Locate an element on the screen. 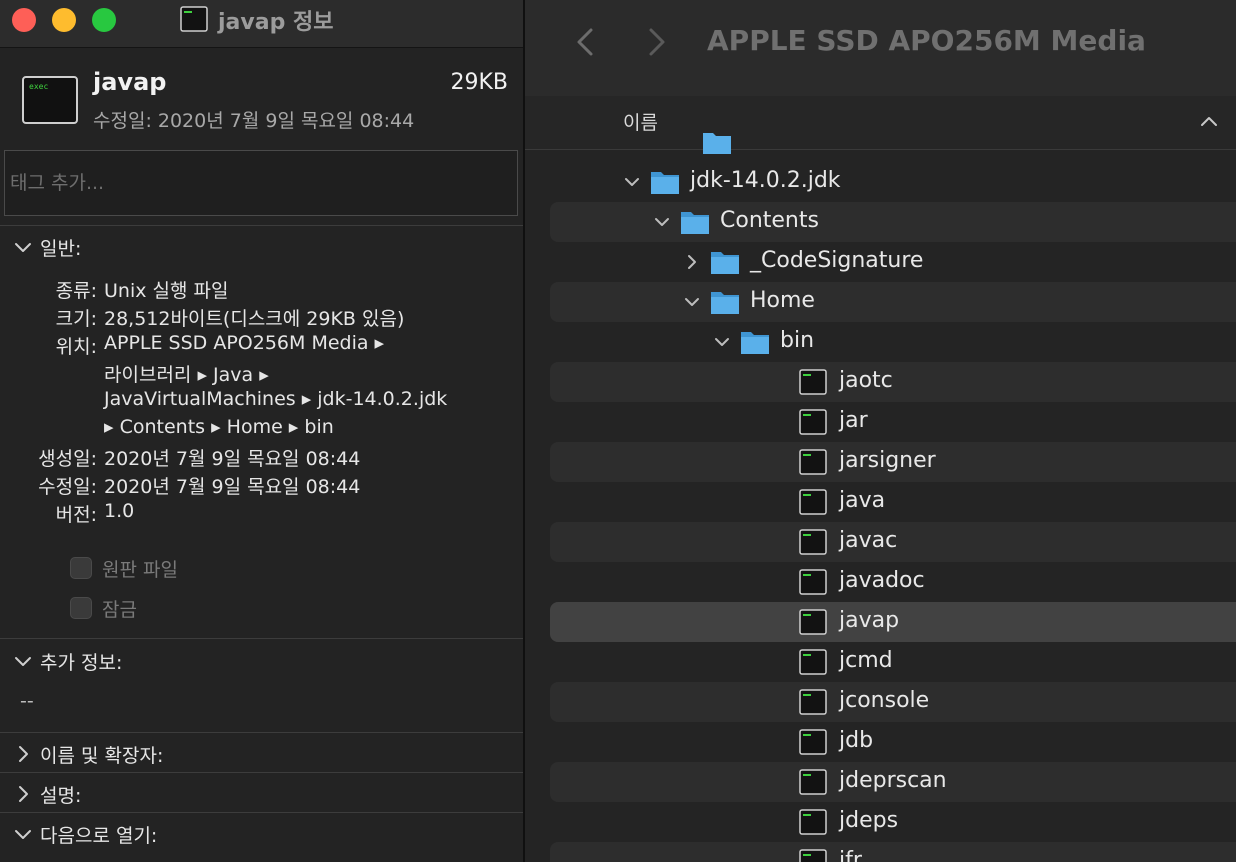 The width and height of the screenshot is (1236, 862). file-modified-date: 수정일: 2020년 7월 9일 목요일 08:44 is located at coordinates (254, 121).